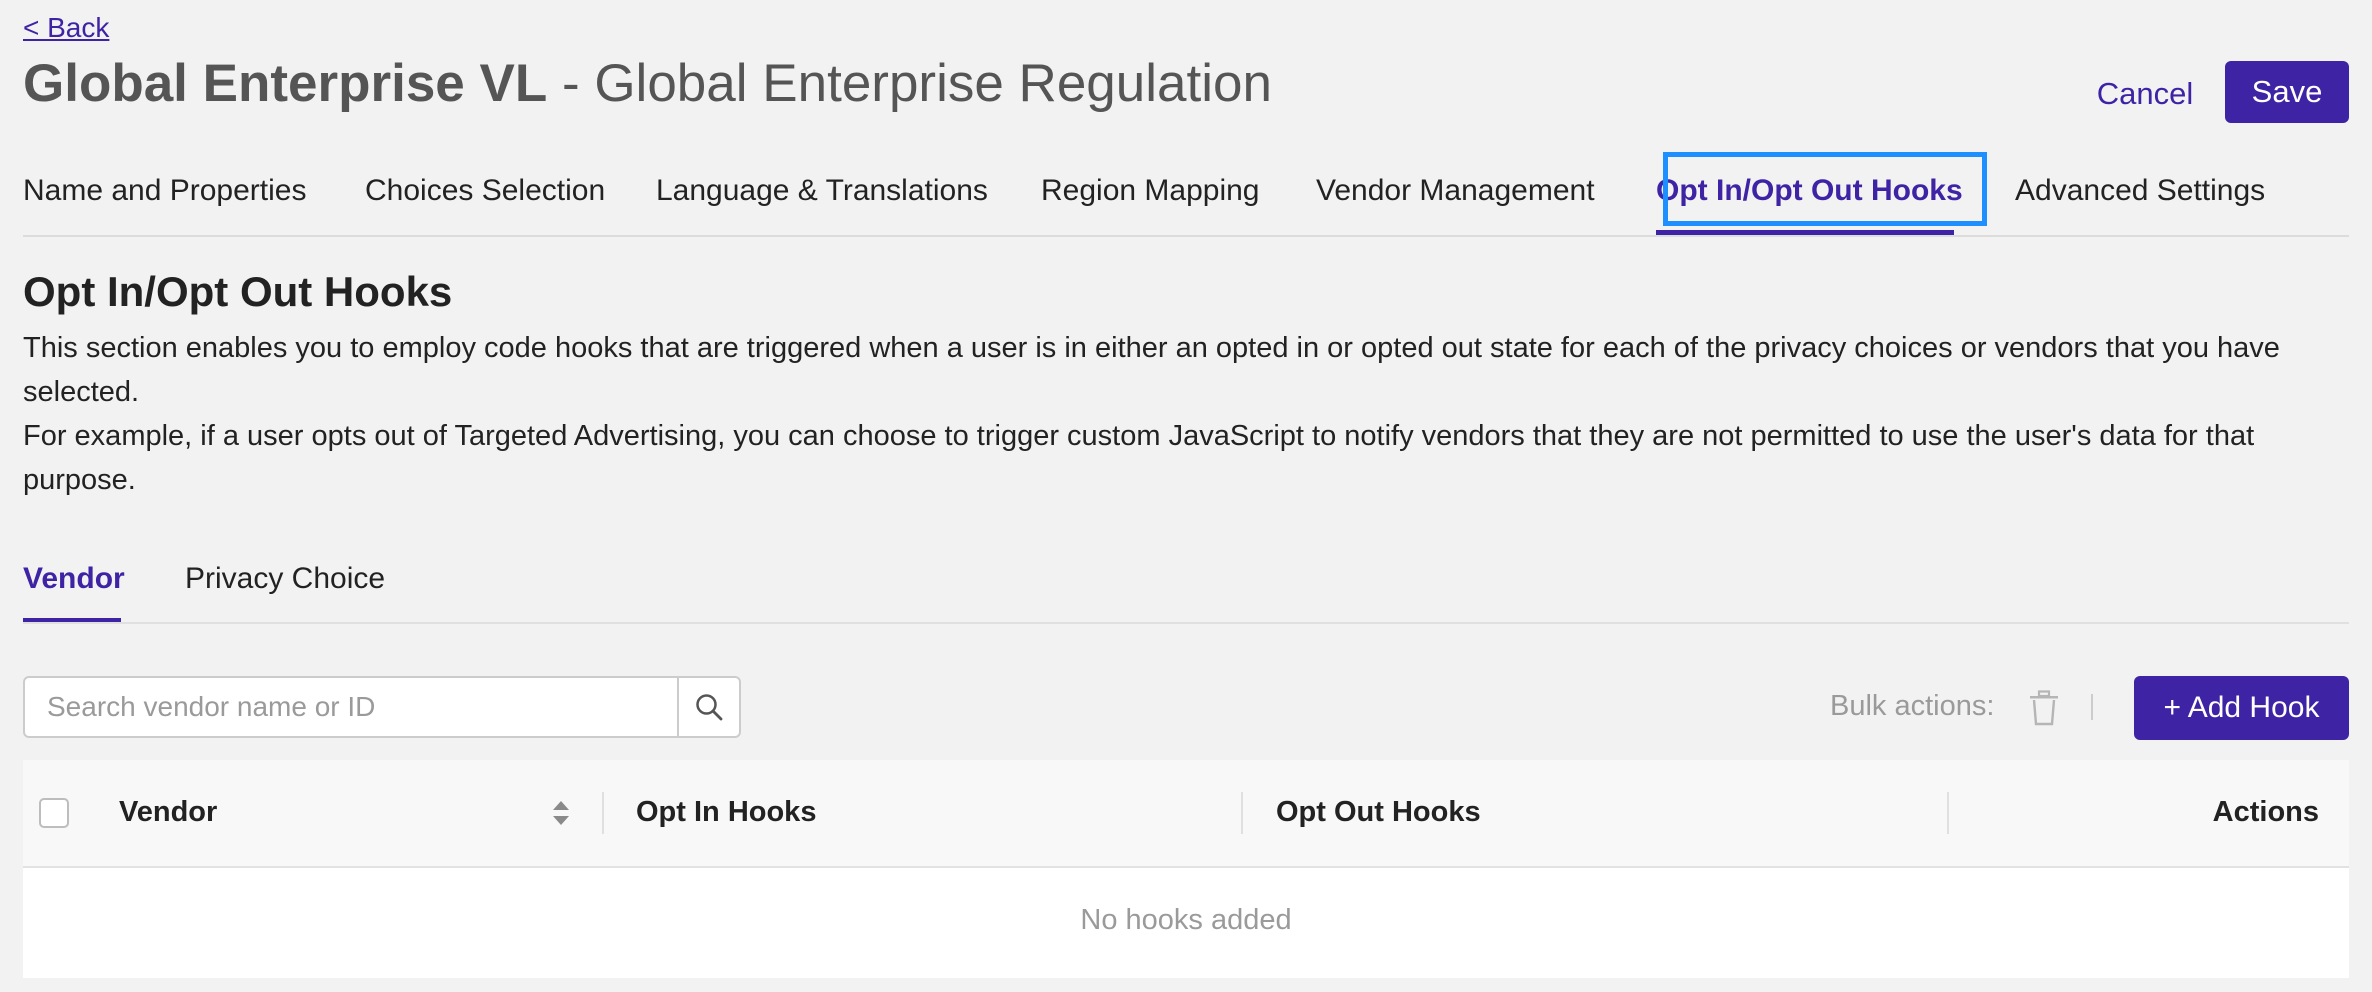 This screenshot has width=2372, height=992. Describe the element at coordinates (485, 191) in the screenshot. I see `tab-choices-selection: Choices Selection` at that location.